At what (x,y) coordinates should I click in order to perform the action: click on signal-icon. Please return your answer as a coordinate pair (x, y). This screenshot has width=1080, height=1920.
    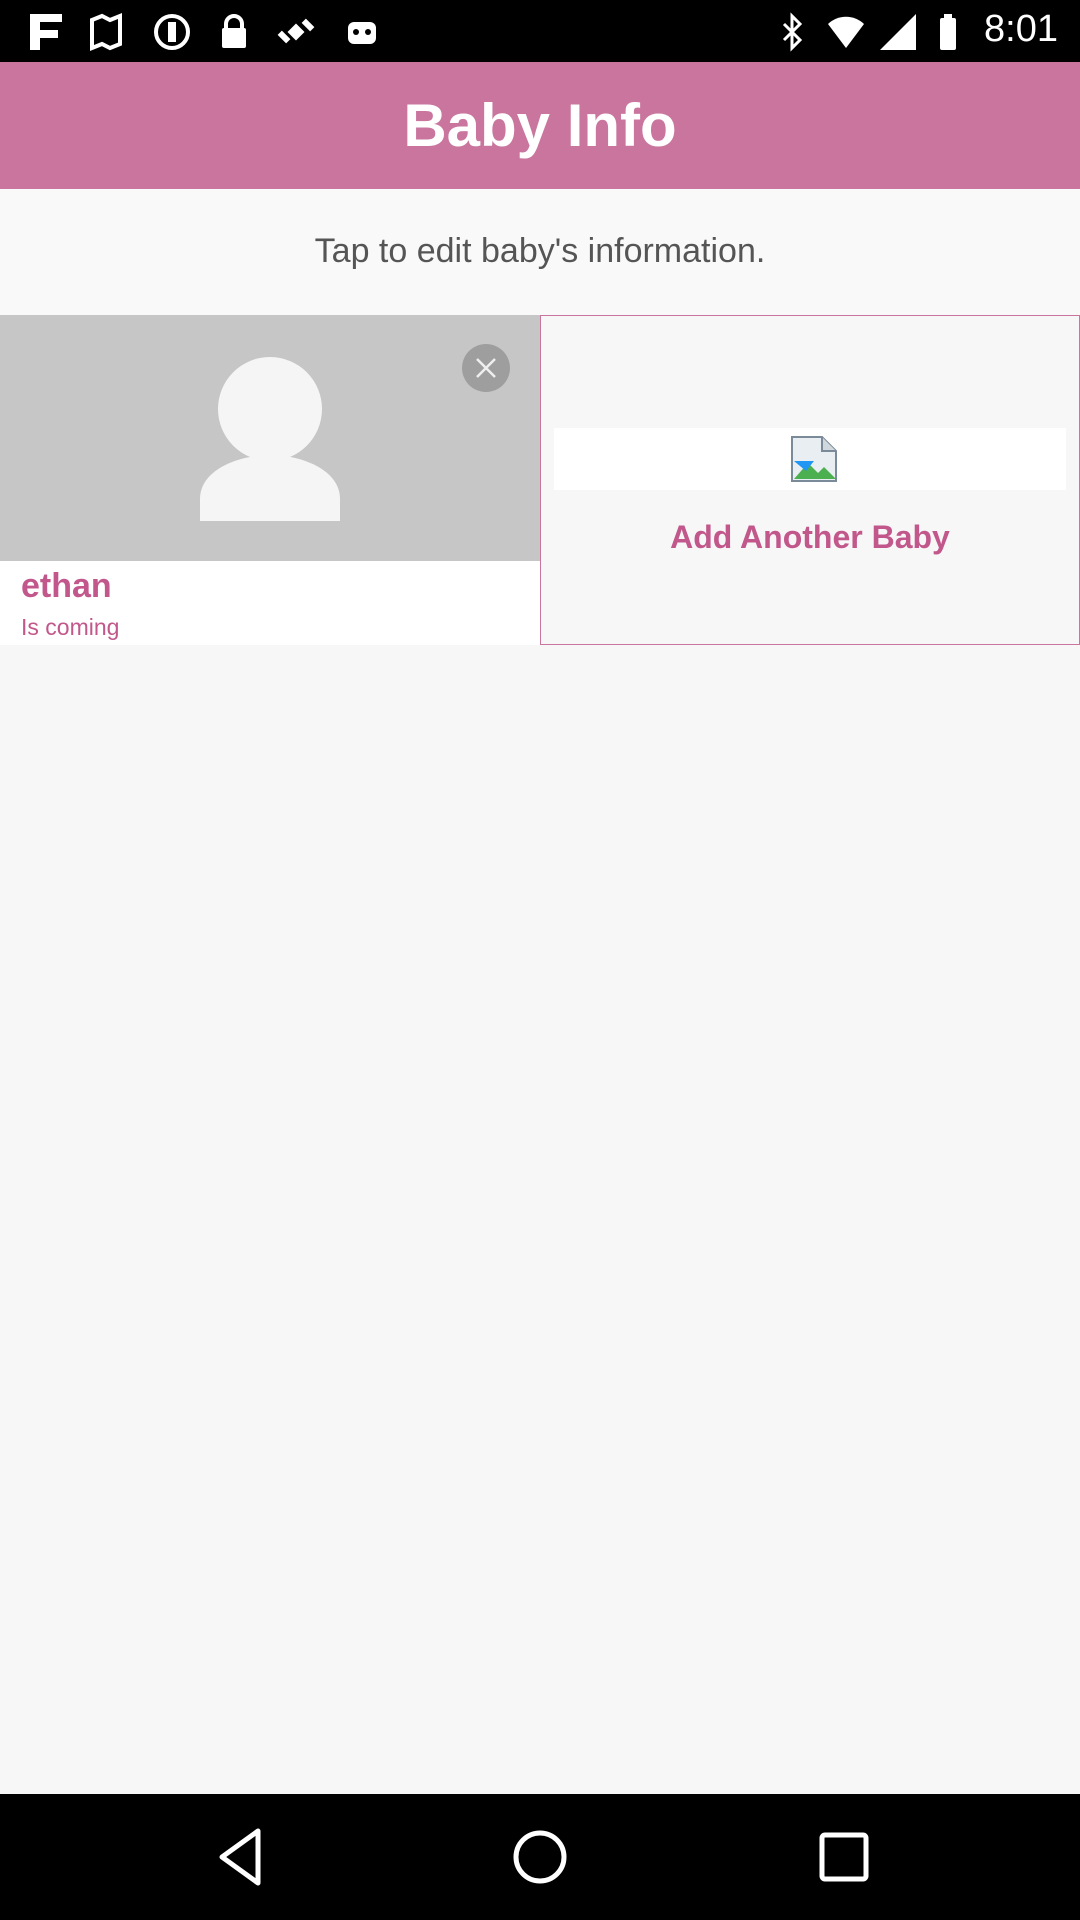
    Looking at the image, I should click on (898, 32).